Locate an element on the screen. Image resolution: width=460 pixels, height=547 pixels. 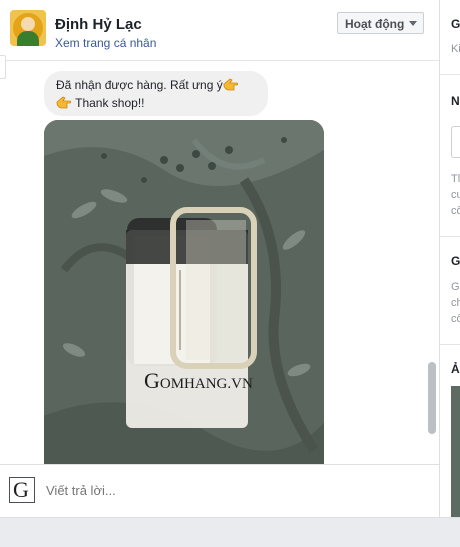
scrollbar-thumb is located at coordinates (432, 398).